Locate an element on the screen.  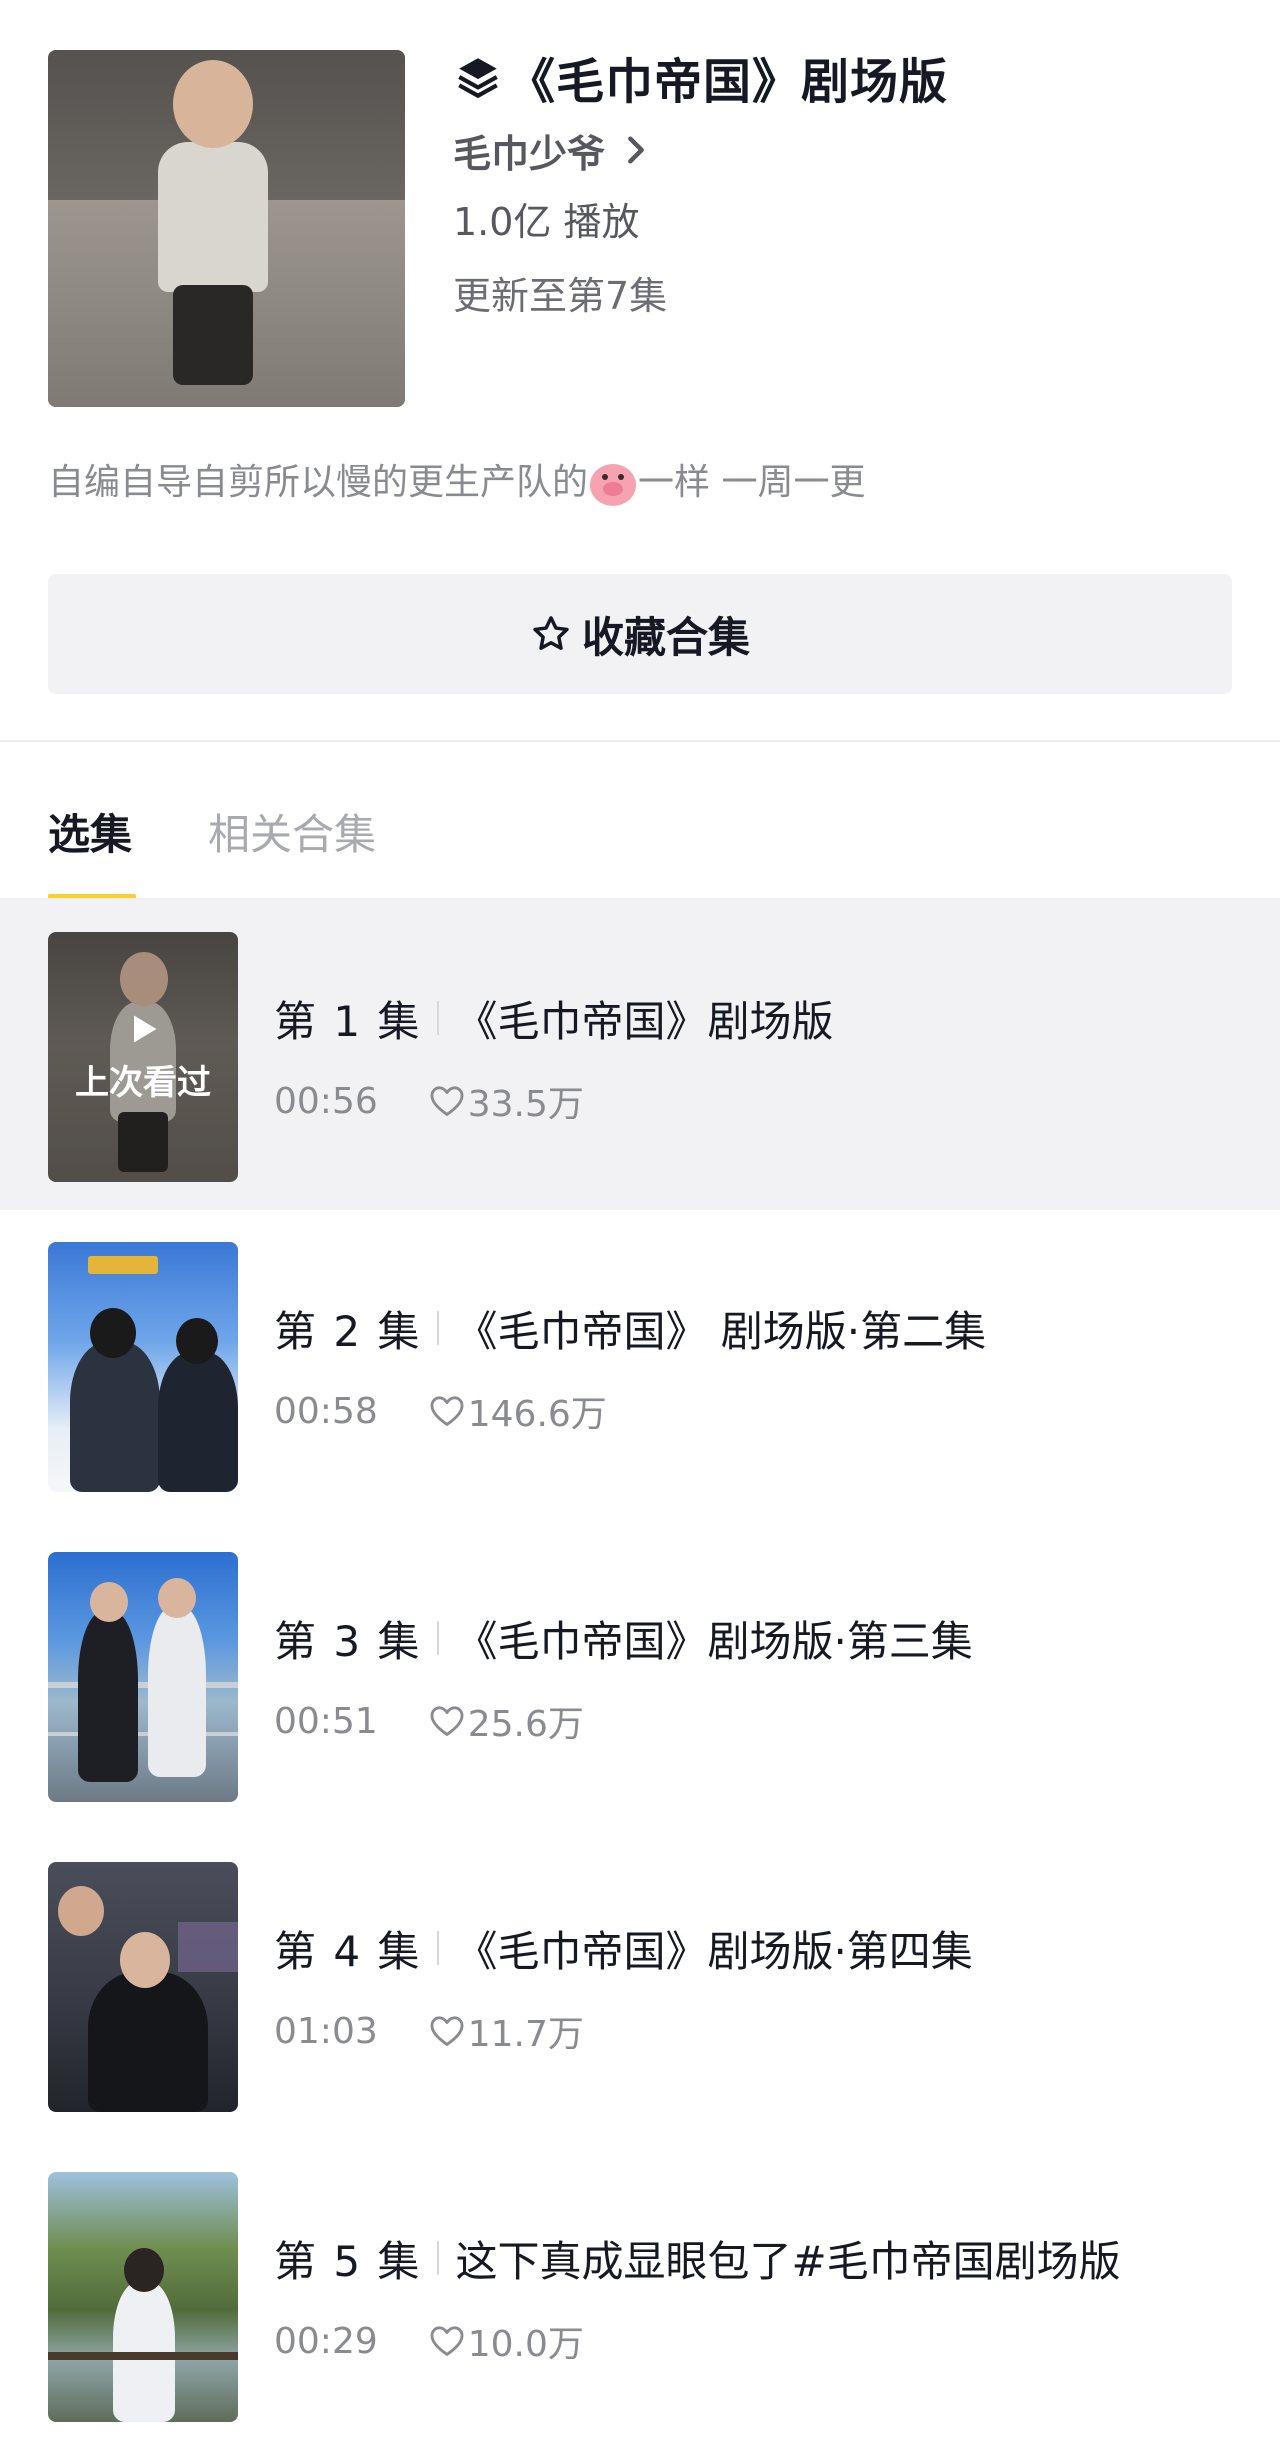
episode-thumbnail: 上次看过 is located at coordinates (143, 1057).